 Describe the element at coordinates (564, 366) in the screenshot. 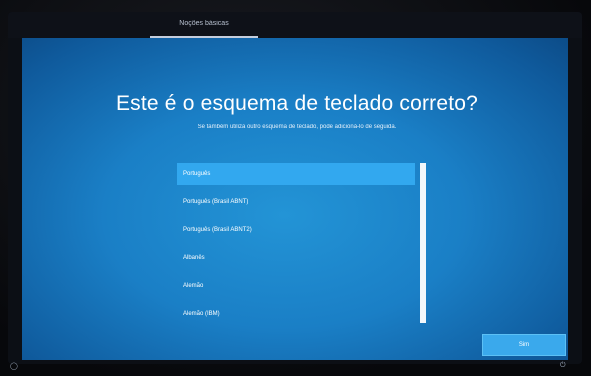

I see `power-icon: ⏻` at that location.